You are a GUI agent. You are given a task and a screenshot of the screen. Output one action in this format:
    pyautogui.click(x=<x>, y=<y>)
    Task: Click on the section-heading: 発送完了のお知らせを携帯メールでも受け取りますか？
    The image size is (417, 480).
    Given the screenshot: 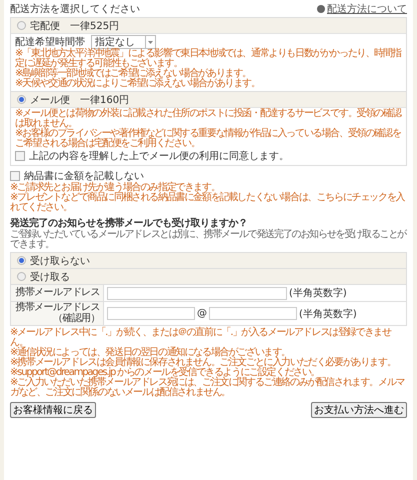 What is the action you would take?
    pyautogui.click(x=129, y=222)
    